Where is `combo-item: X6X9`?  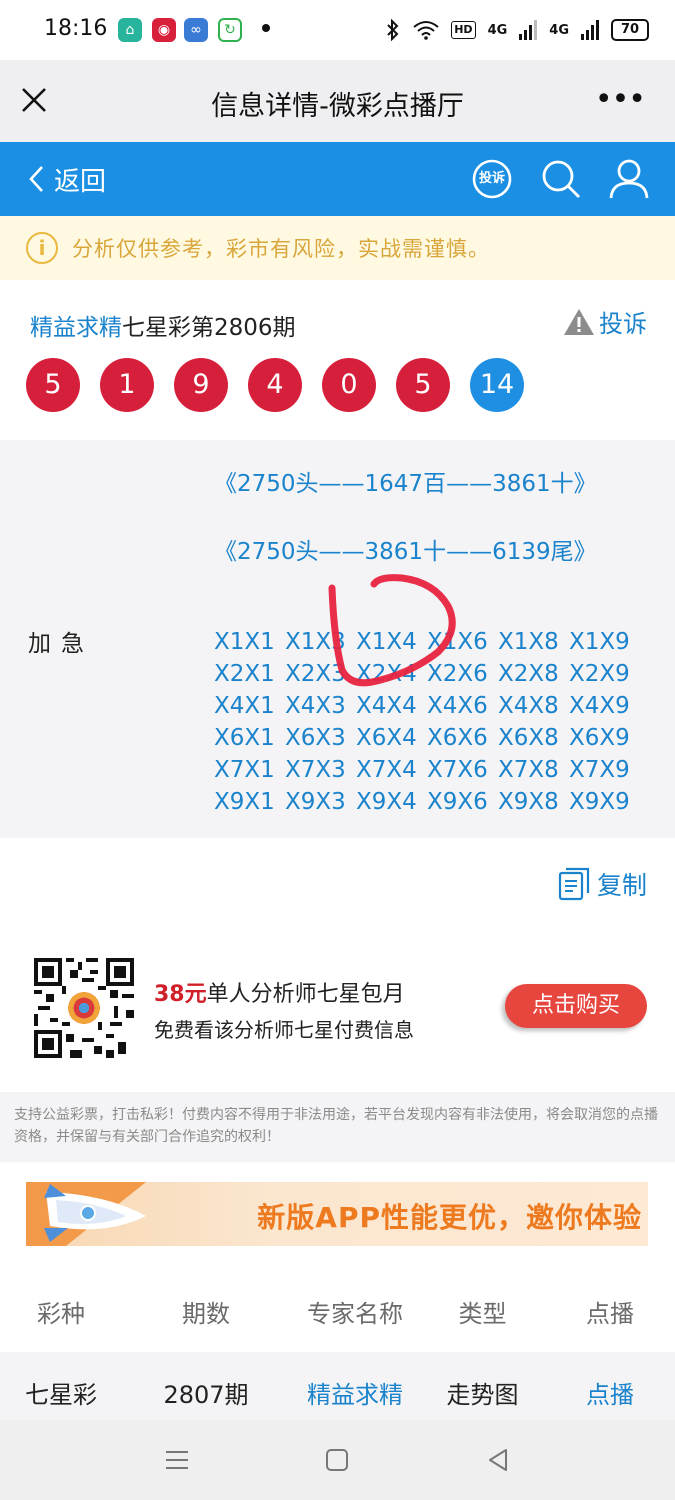
combo-item: X6X9 is located at coordinates (599, 738).